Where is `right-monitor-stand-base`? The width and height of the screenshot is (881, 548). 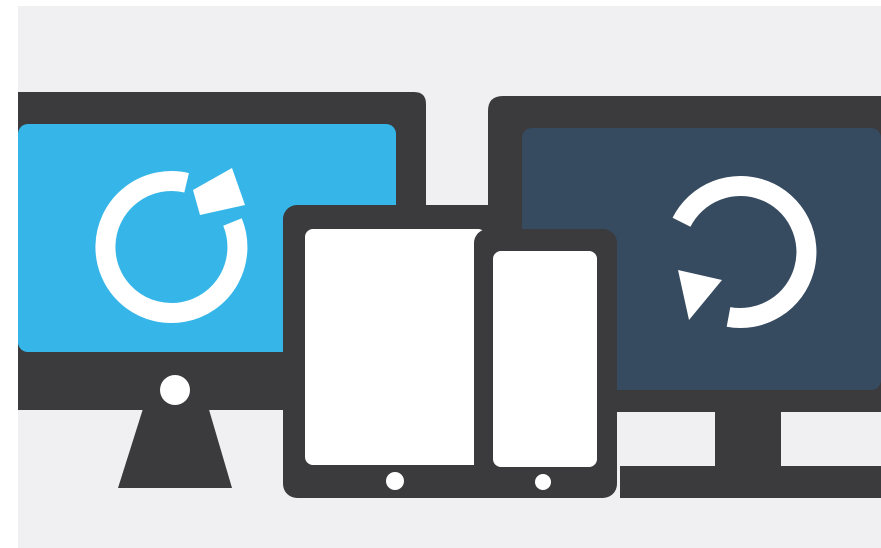
right-monitor-stand-base is located at coordinates (750, 482).